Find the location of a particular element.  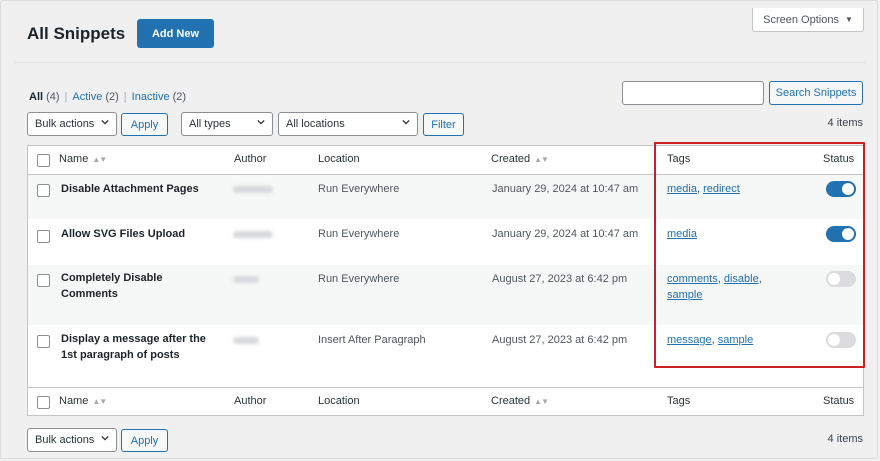

snippet-title-line: 1st paragraph of posts is located at coordinates (120, 355).